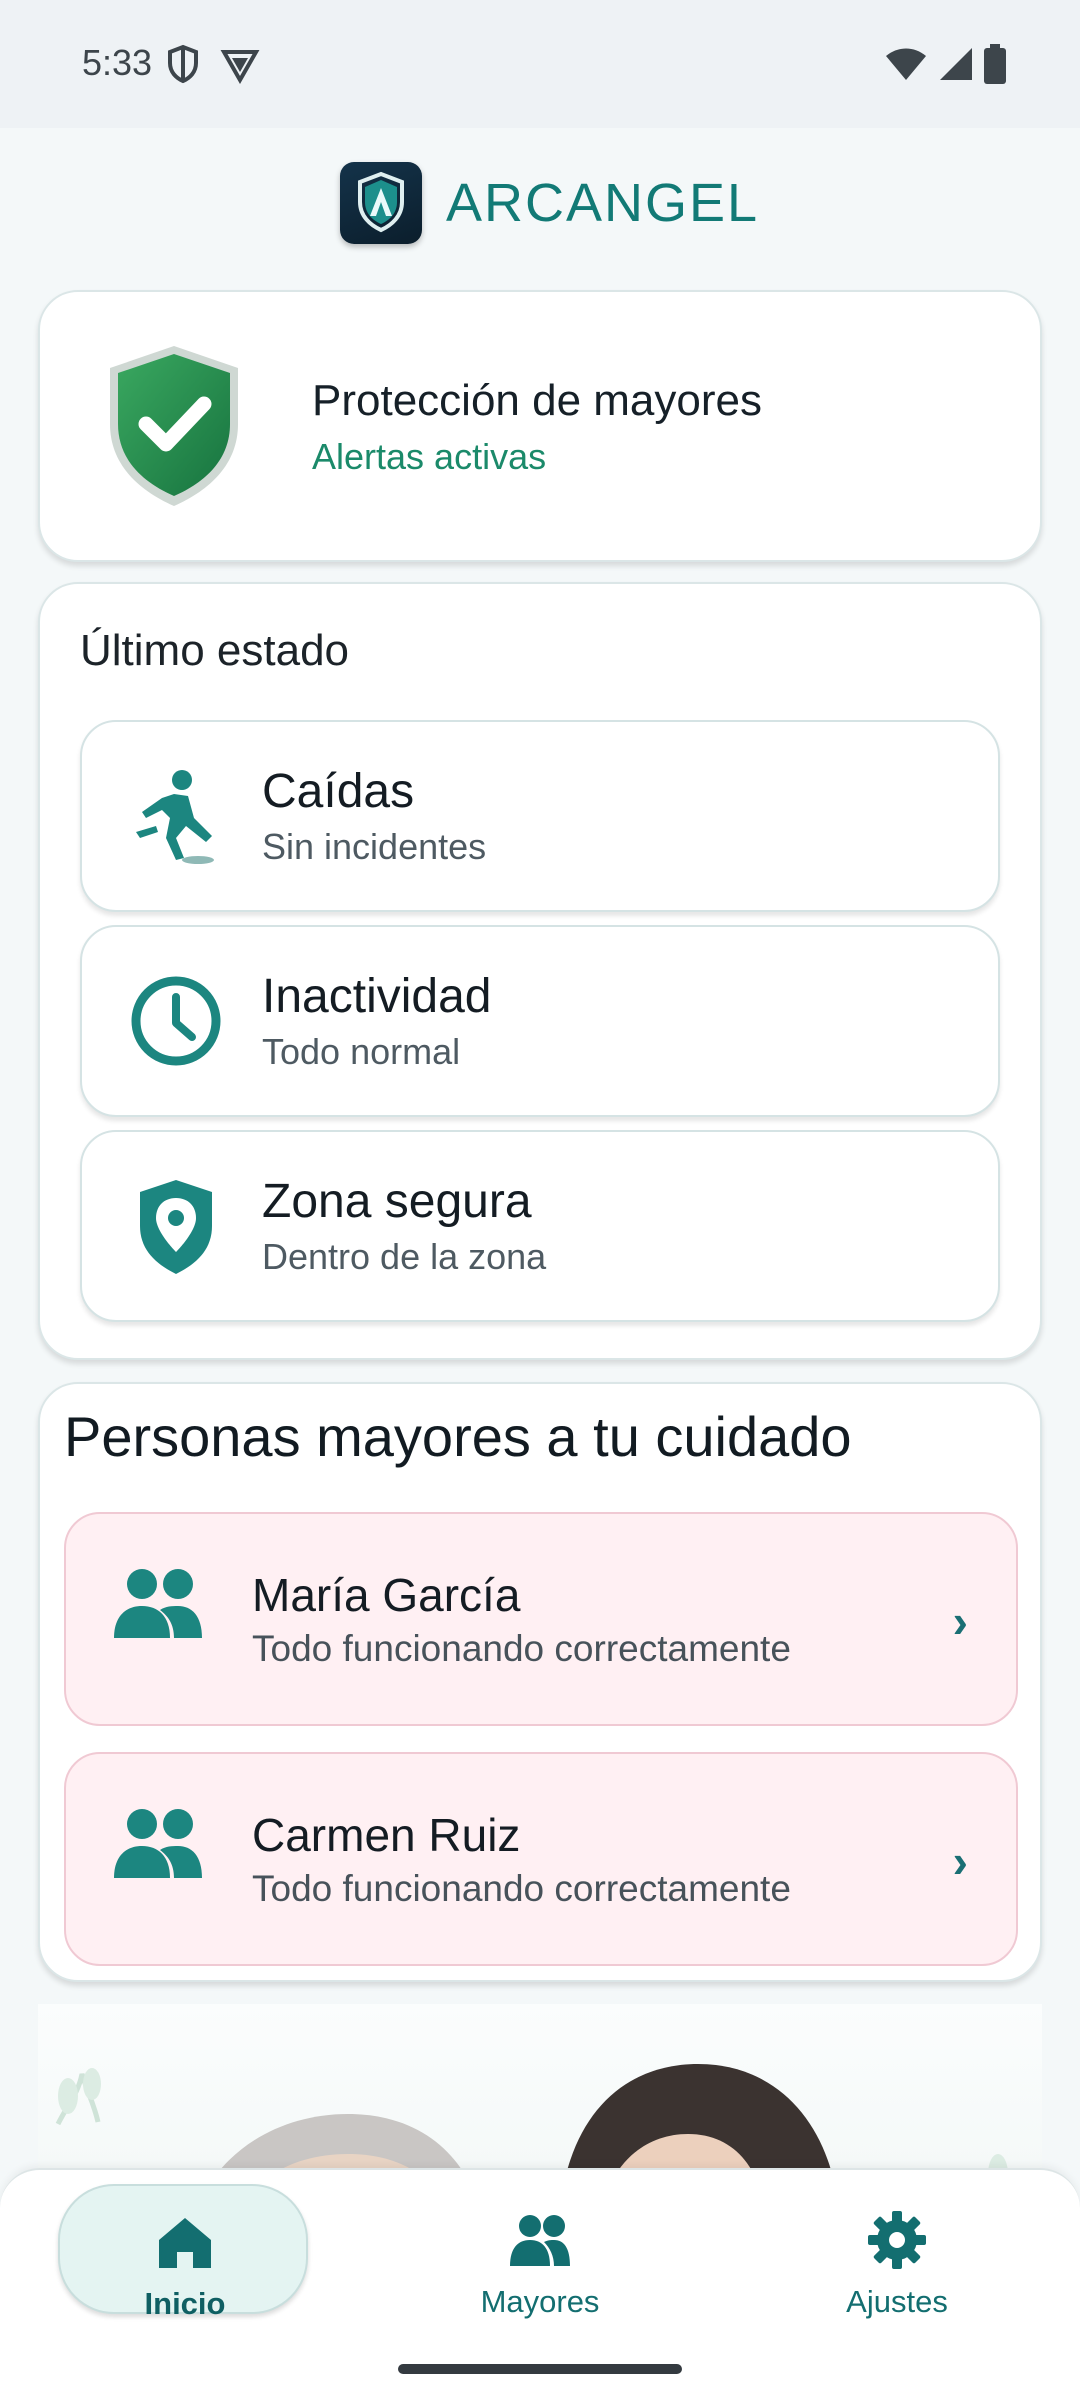 Image resolution: width=1080 pixels, height=2402 pixels. I want to click on status-item-inactivity: Inactividad Todo normal, so click(540, 1021).